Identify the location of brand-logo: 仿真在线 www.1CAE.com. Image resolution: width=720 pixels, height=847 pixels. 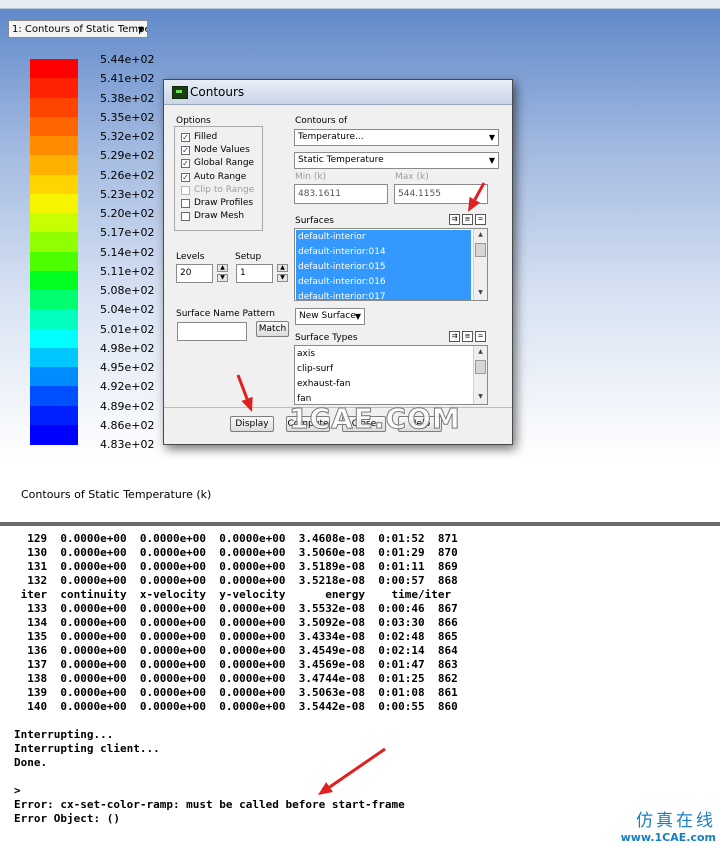
(658, 825).